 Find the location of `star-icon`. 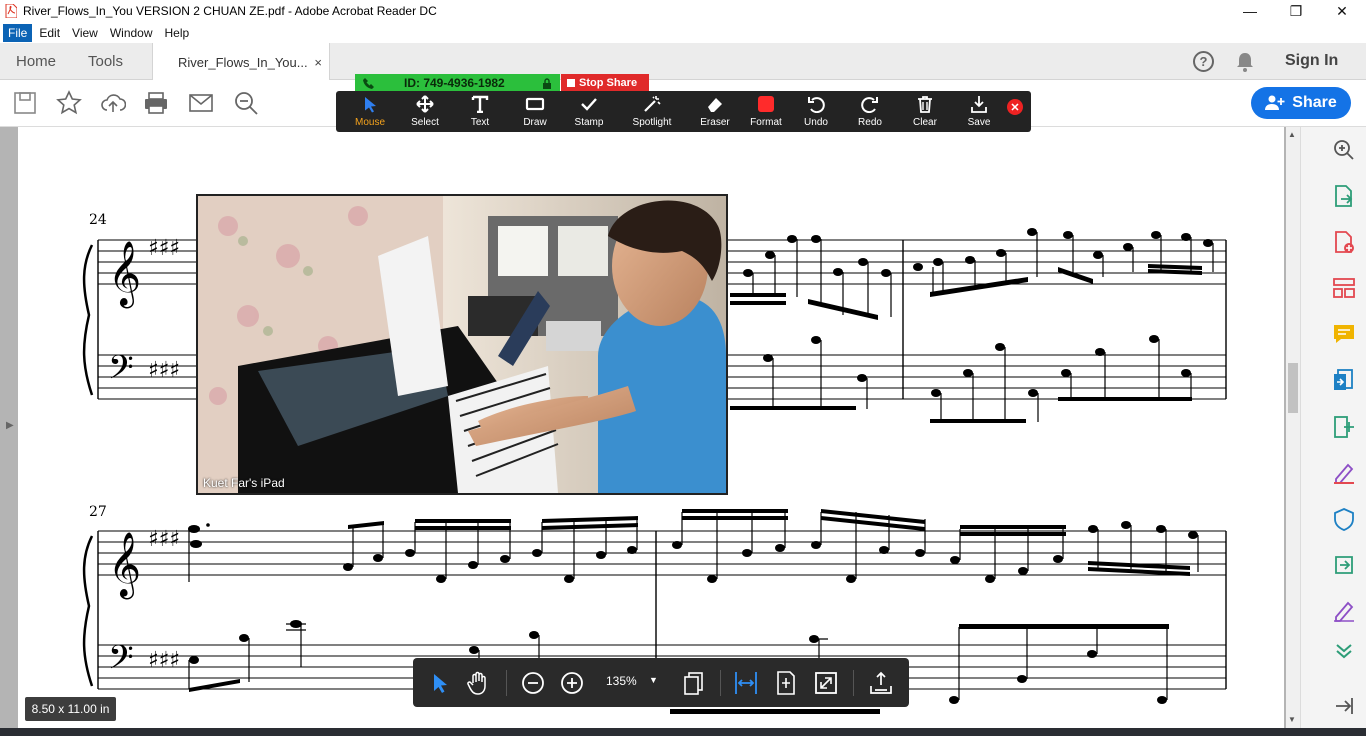

star-icon is located at coordinates (69, 103).